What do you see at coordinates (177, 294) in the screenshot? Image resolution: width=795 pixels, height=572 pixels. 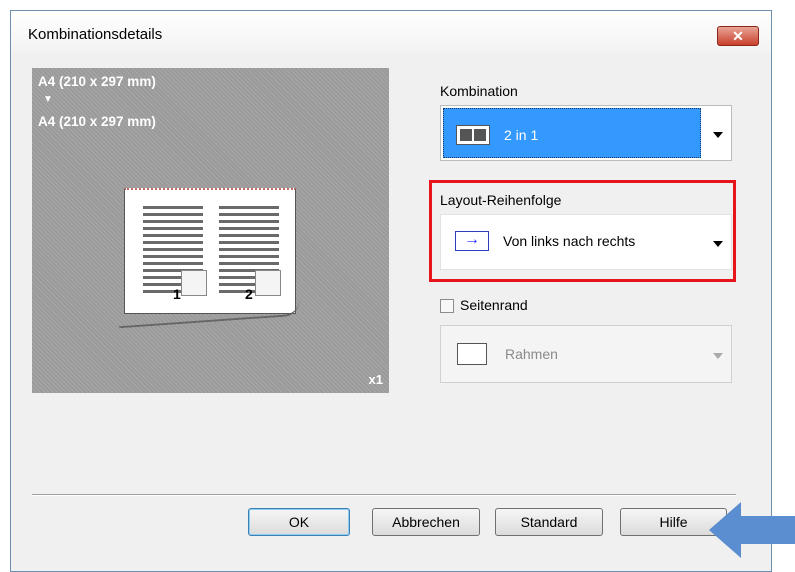 I see `preview-page-1-number: 1` at bounding box center [177, 294].